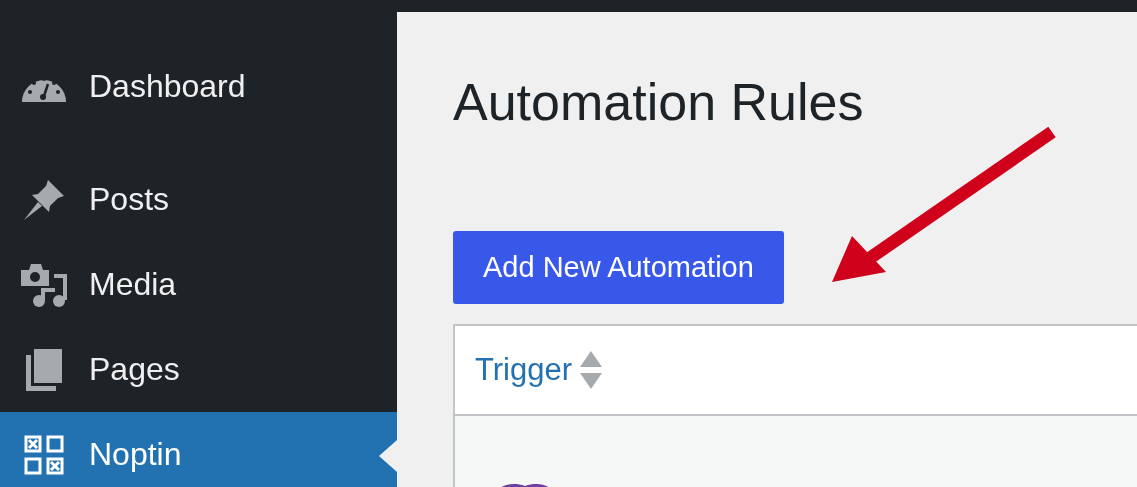 The image size is (1137, 487). Describe the element at coordinates (44, 284) in the screenshot. I see `camera-music-icon` at that location.